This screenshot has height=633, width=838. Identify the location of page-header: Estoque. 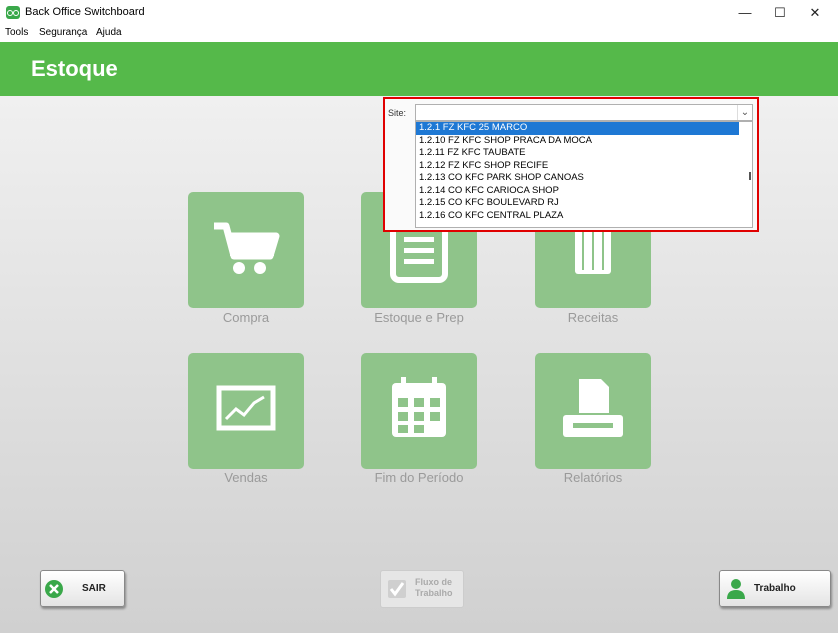
(419, 69).